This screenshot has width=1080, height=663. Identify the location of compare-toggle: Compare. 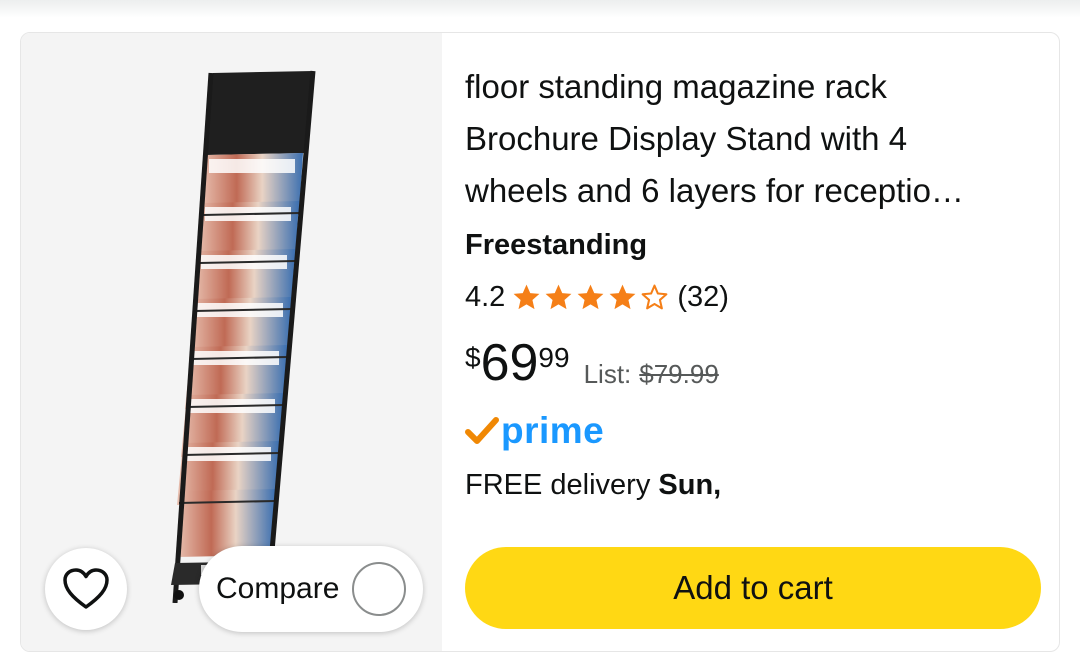
(311, 589).